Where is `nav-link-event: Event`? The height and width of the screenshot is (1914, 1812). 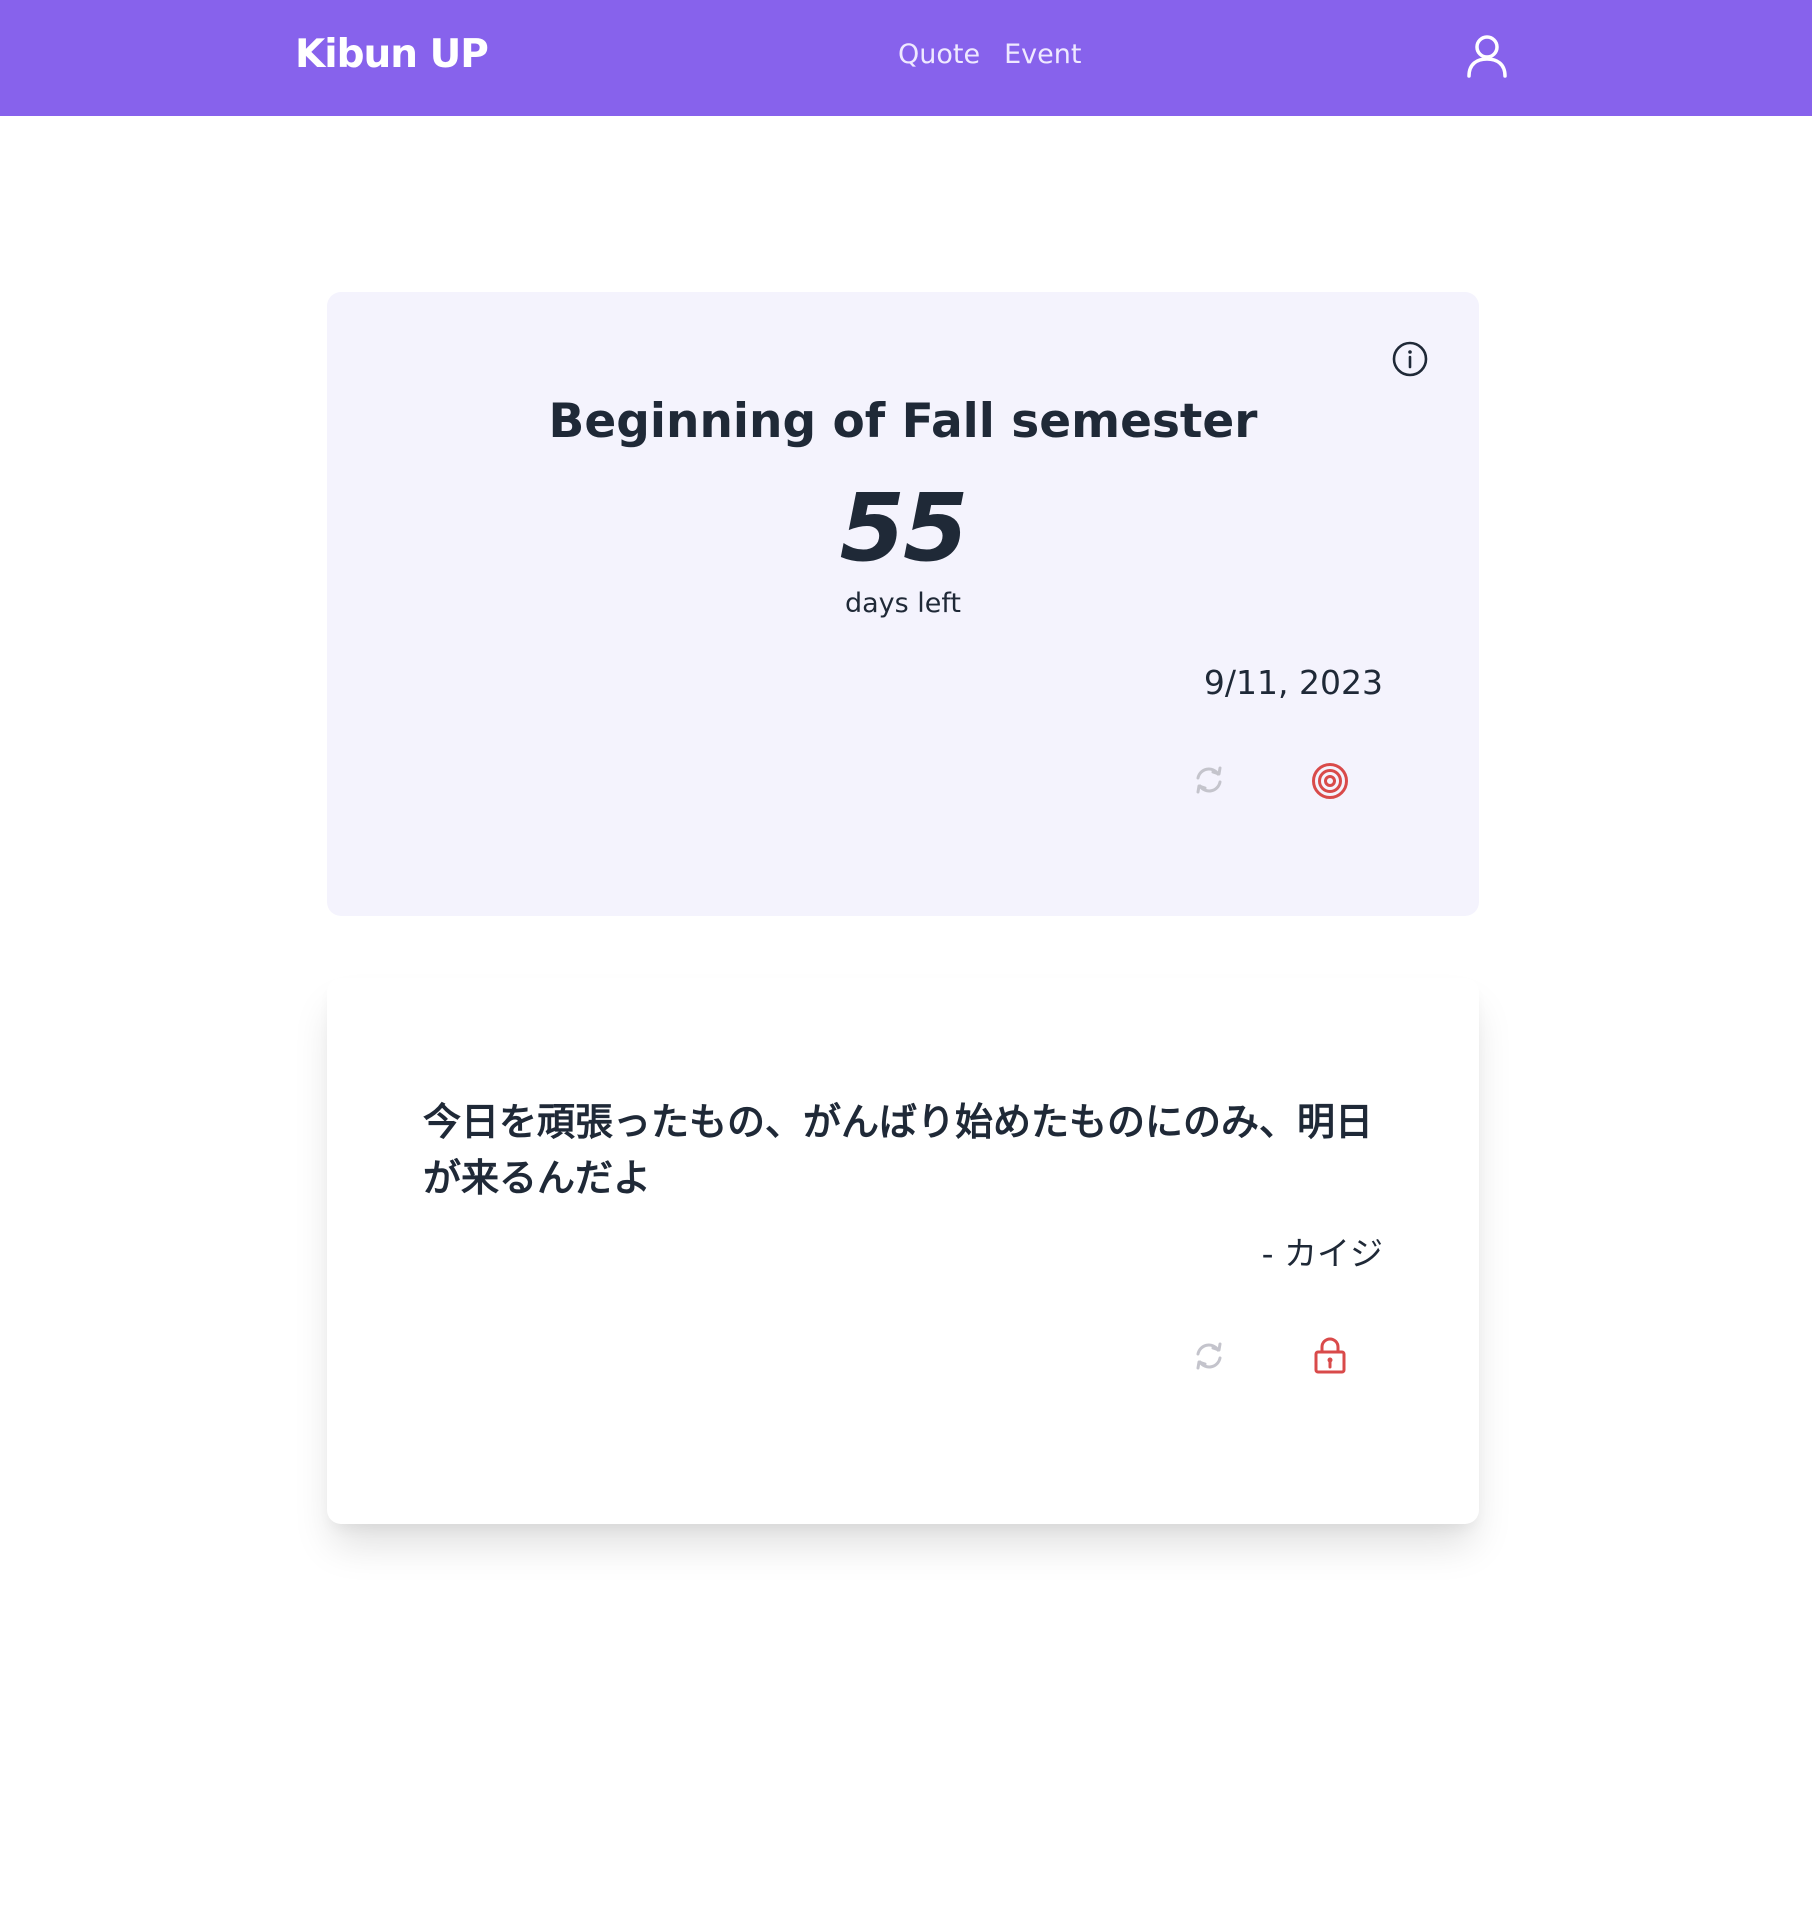 nav-link-event: Event is located at coordinates (1042, 55).